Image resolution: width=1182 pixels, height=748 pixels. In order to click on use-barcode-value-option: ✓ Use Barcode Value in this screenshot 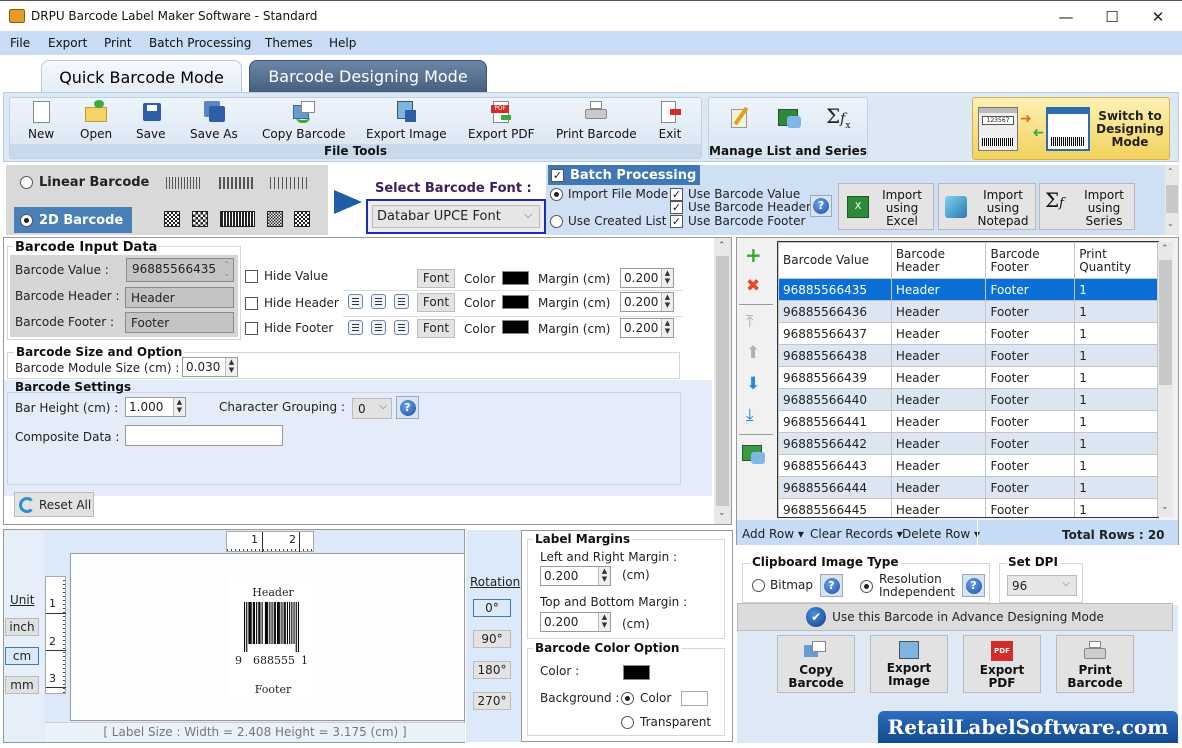, I will do `click(735, 194)`.